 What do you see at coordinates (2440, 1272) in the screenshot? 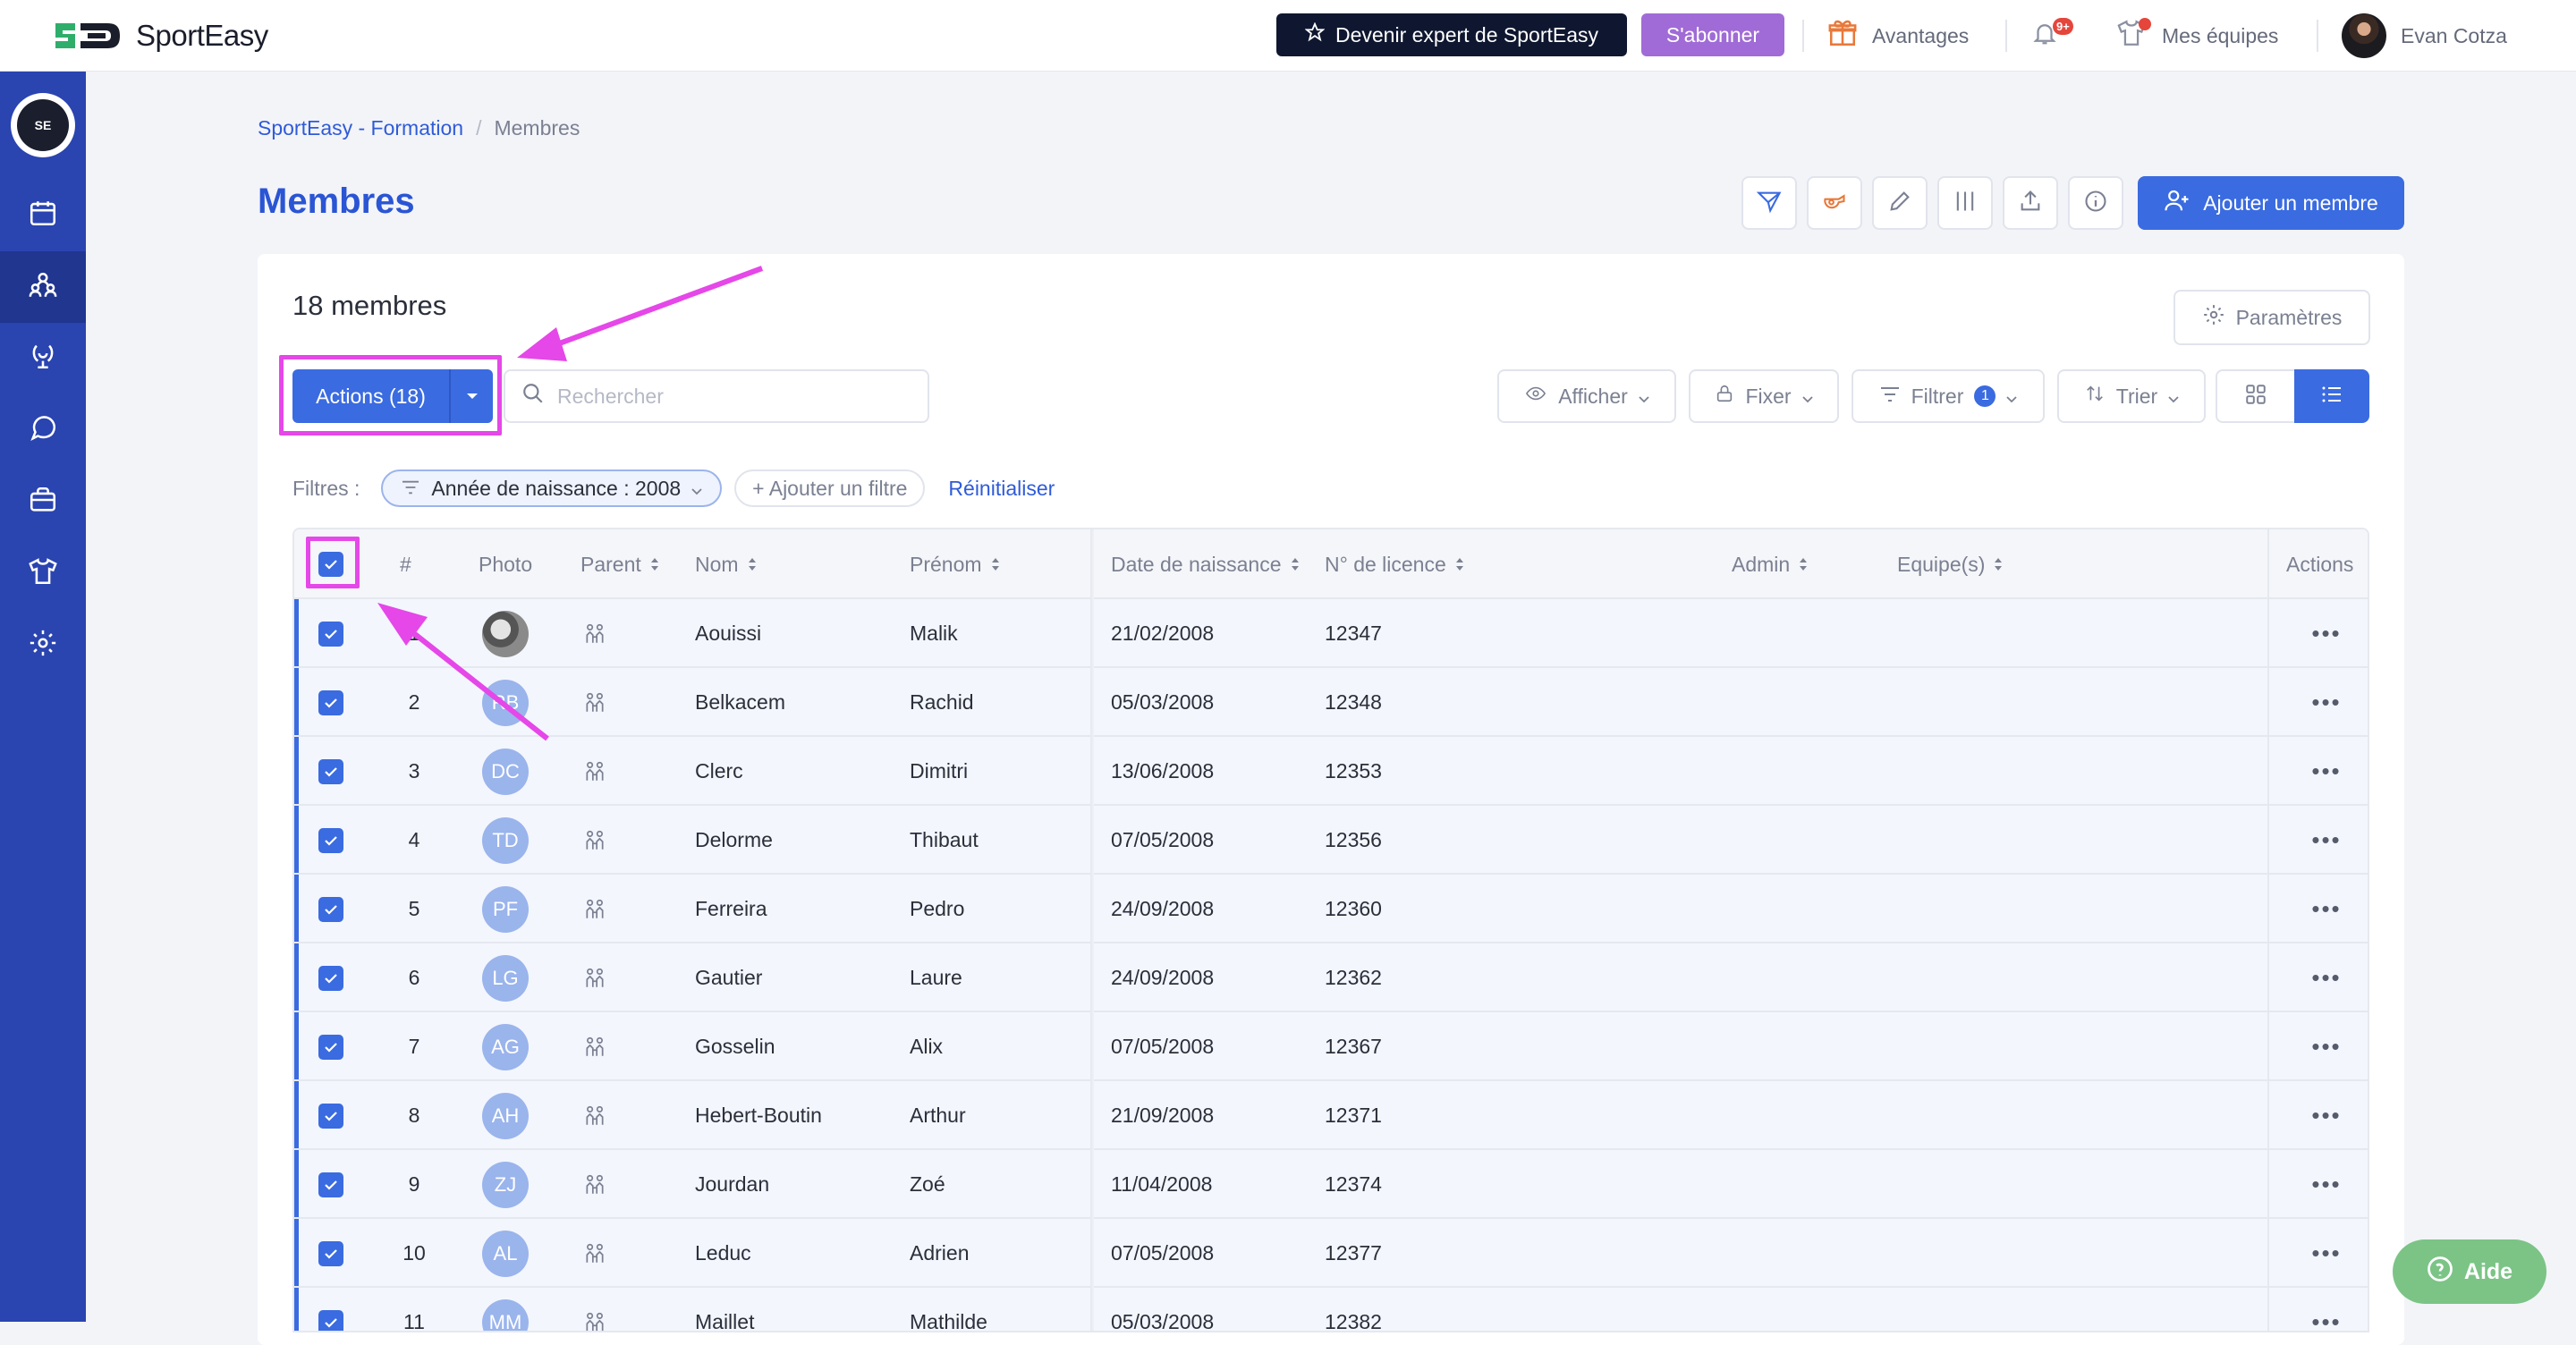
I see `question-circle-icon` at bounding box center [2440, 1272].